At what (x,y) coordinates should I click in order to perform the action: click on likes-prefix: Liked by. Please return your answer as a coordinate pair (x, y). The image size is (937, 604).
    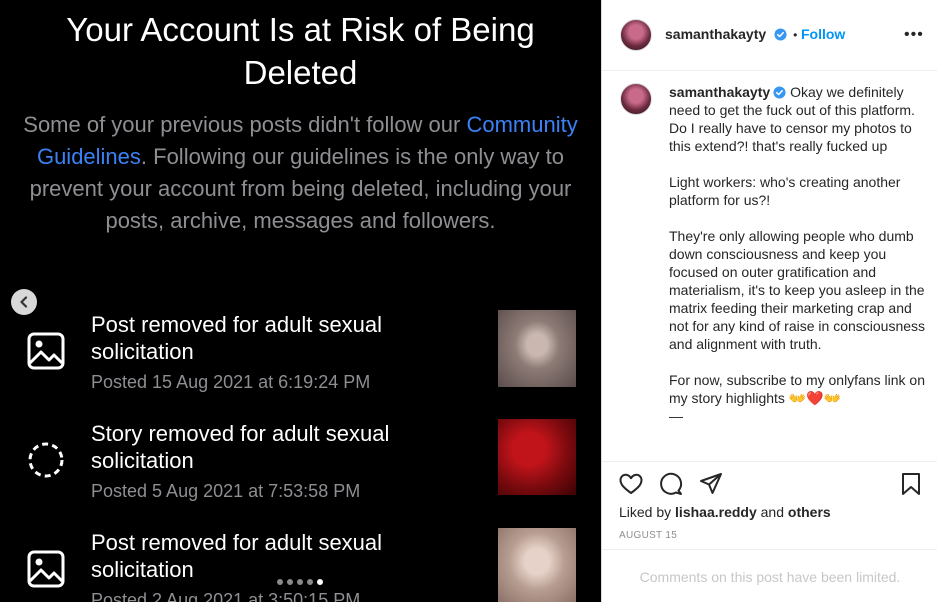
    Looking at the image, I should click on (647, 512).